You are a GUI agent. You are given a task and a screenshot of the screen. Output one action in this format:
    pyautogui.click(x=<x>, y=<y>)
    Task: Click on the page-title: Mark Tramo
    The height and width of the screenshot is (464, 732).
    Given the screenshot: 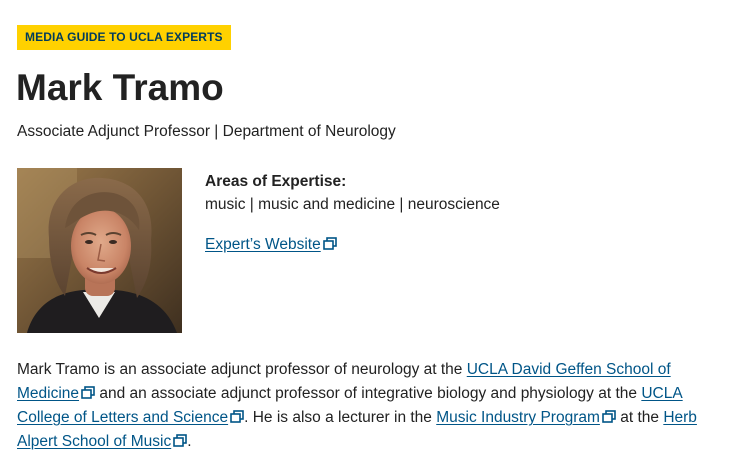 What is the action you would take?
    pyautogui.click(x=120, y=87)
    